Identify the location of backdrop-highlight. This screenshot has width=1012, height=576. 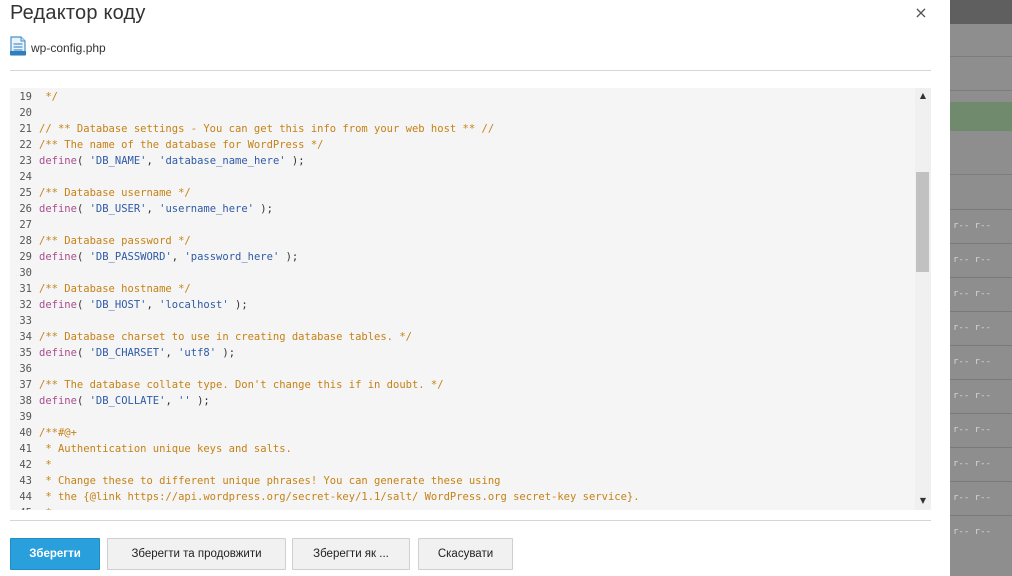
(981, 116).